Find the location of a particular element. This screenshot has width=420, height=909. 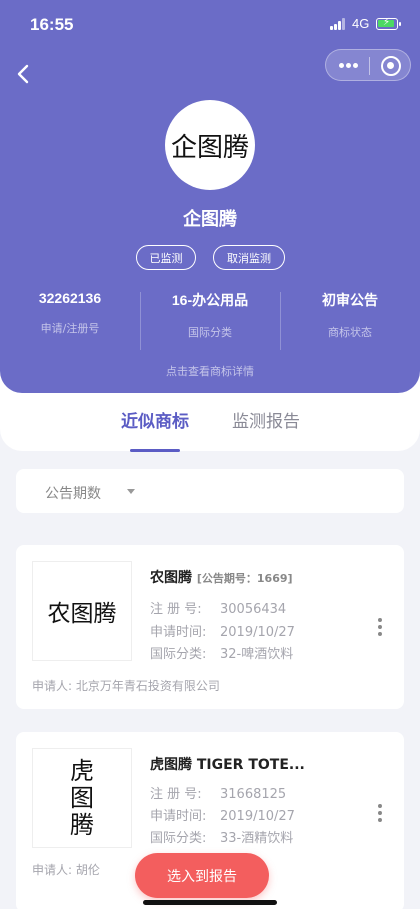

monitored-button: 已监测 is located at coordinates (166, 257).